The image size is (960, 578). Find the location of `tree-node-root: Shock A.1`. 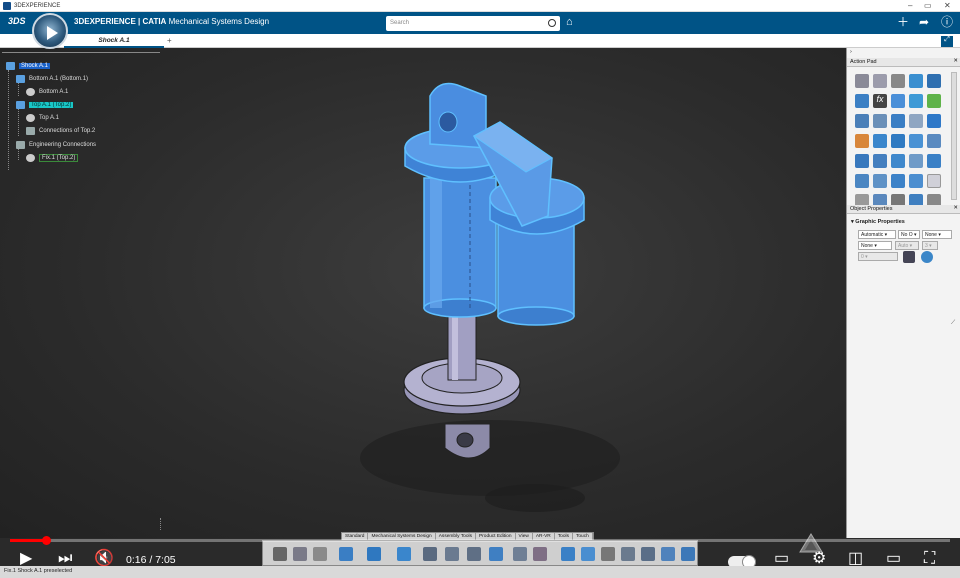

tree-node-root: Shock A.1 is located at coordinates (28, 65).